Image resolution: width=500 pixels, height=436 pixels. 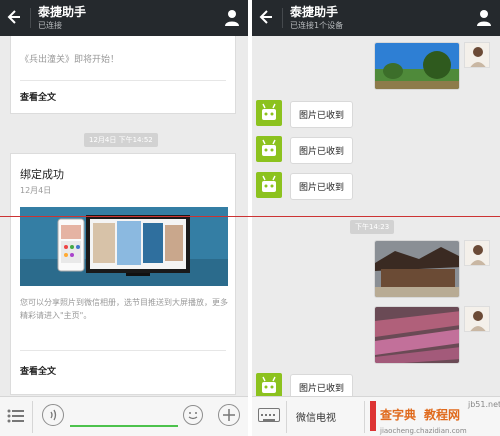 What do you see at coordinates (372, 227) in the screenshot?
I see `timestamp: 下午14:23` at bounding box center [372, 227].